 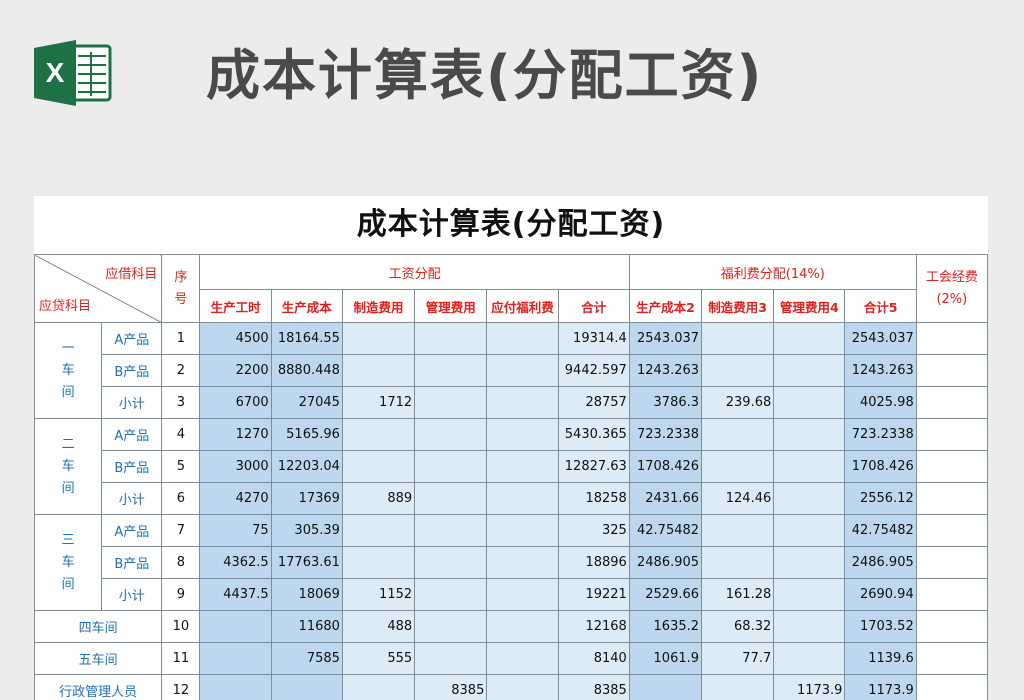 I want to click on column-header: 生产工时, so click(x=235, y=306).